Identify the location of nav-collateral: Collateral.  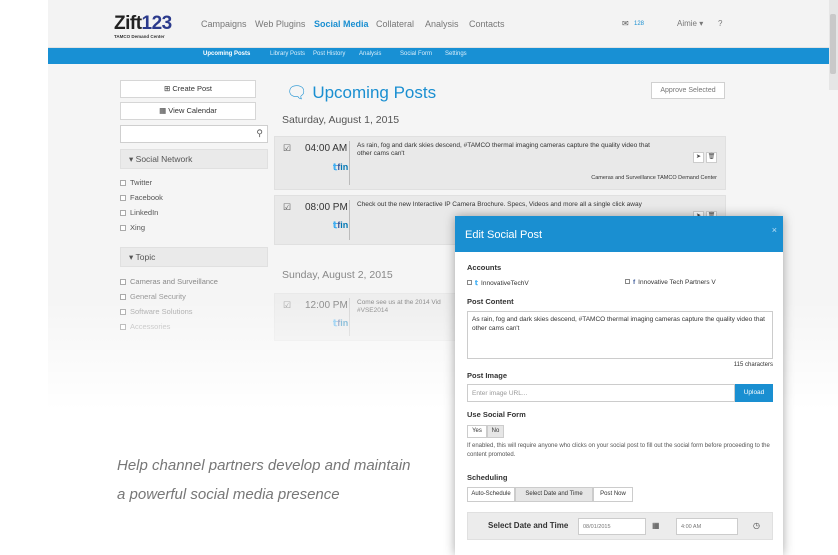
(395, 24).